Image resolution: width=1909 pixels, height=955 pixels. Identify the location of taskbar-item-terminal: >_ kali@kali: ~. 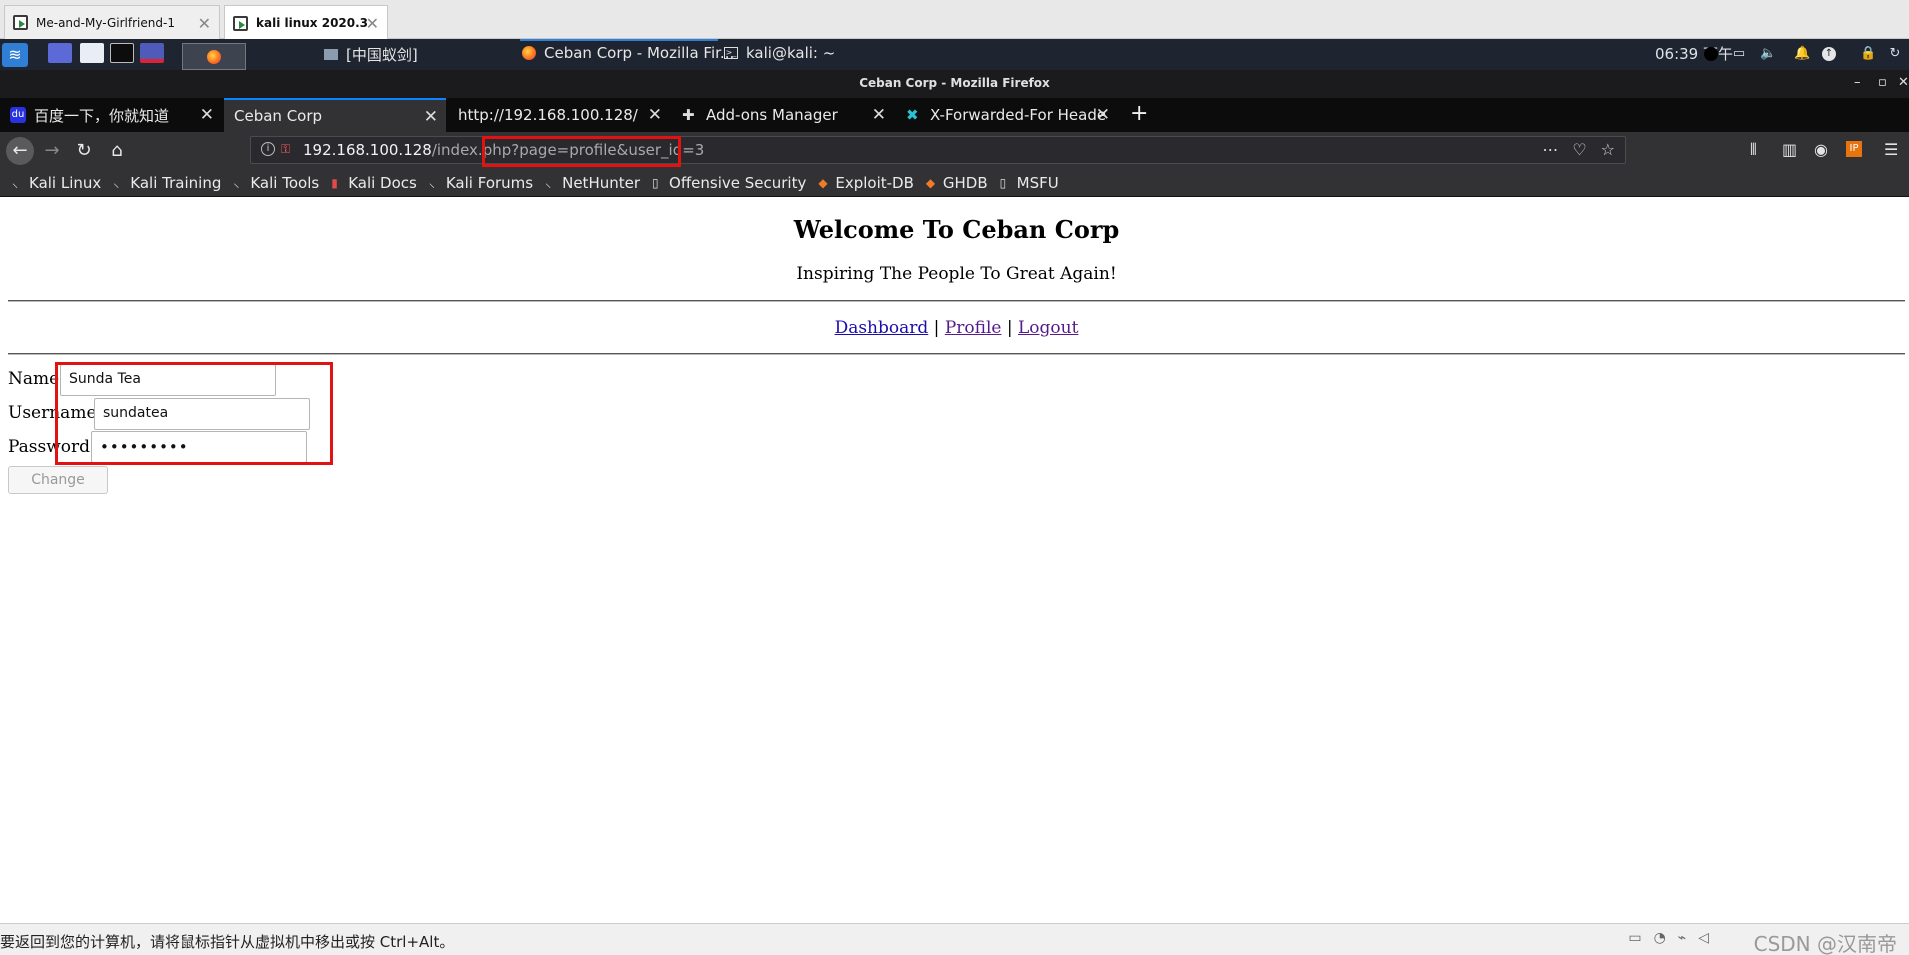
(779, 53).